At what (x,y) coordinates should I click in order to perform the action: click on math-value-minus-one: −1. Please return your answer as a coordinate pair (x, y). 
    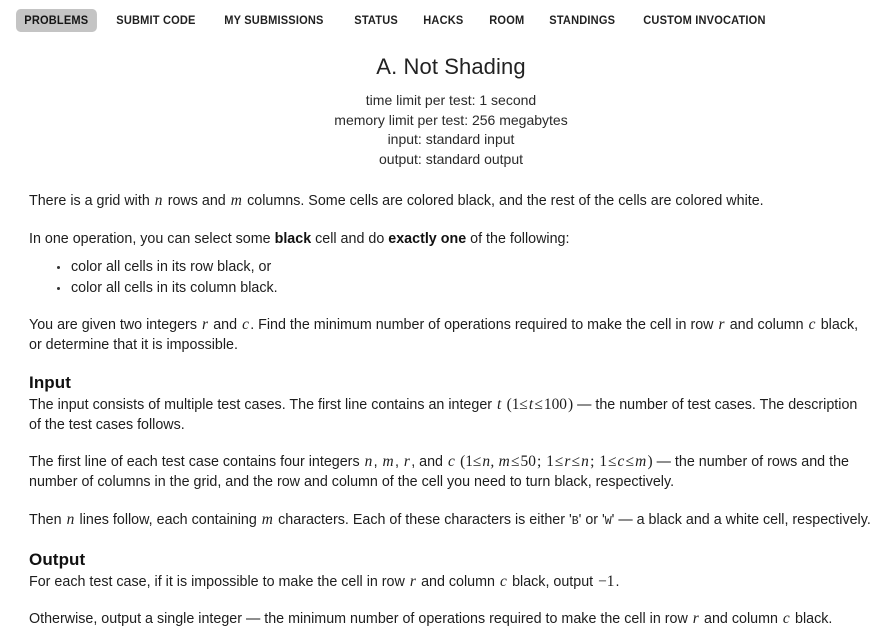
    Looking at the image, I should click on (606, 581).